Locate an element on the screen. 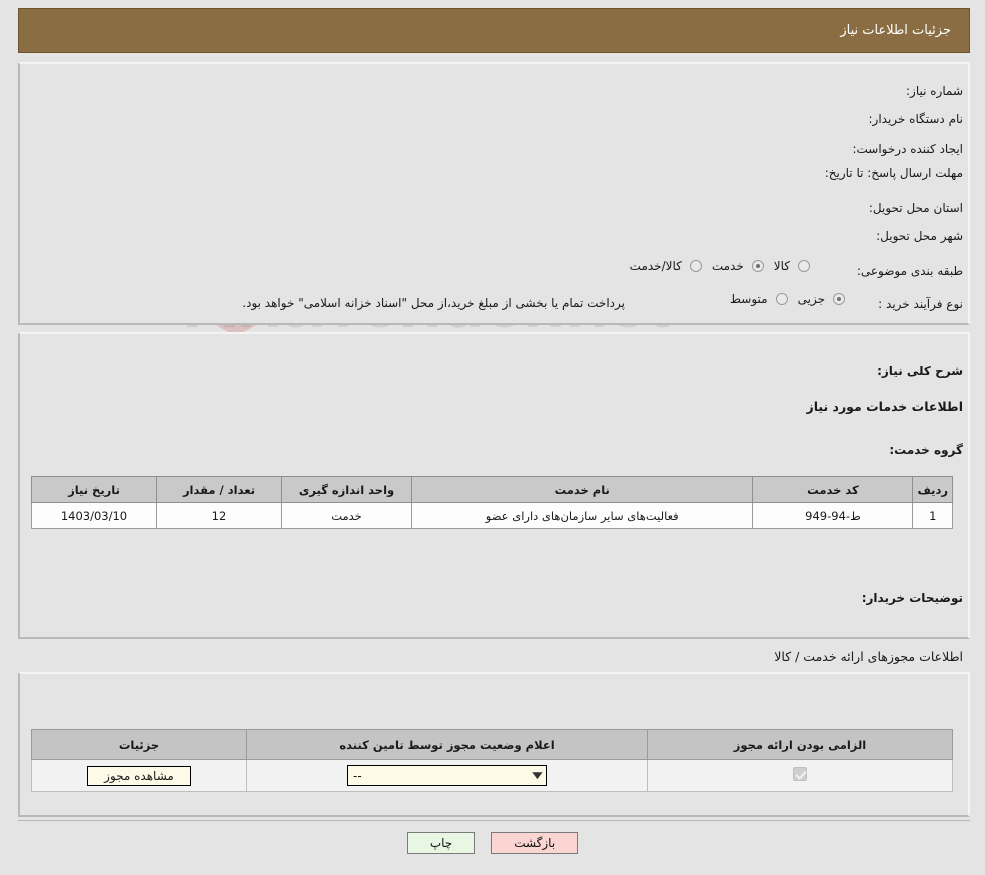  col-unit: واحد اندازه گیری is located at coordinates (346, 489).